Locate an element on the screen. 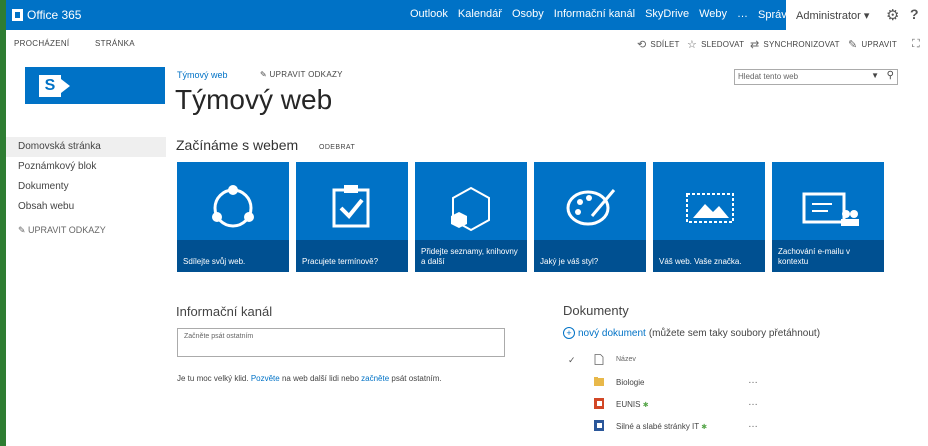  folder-icon is located at coordinates (599, 381).